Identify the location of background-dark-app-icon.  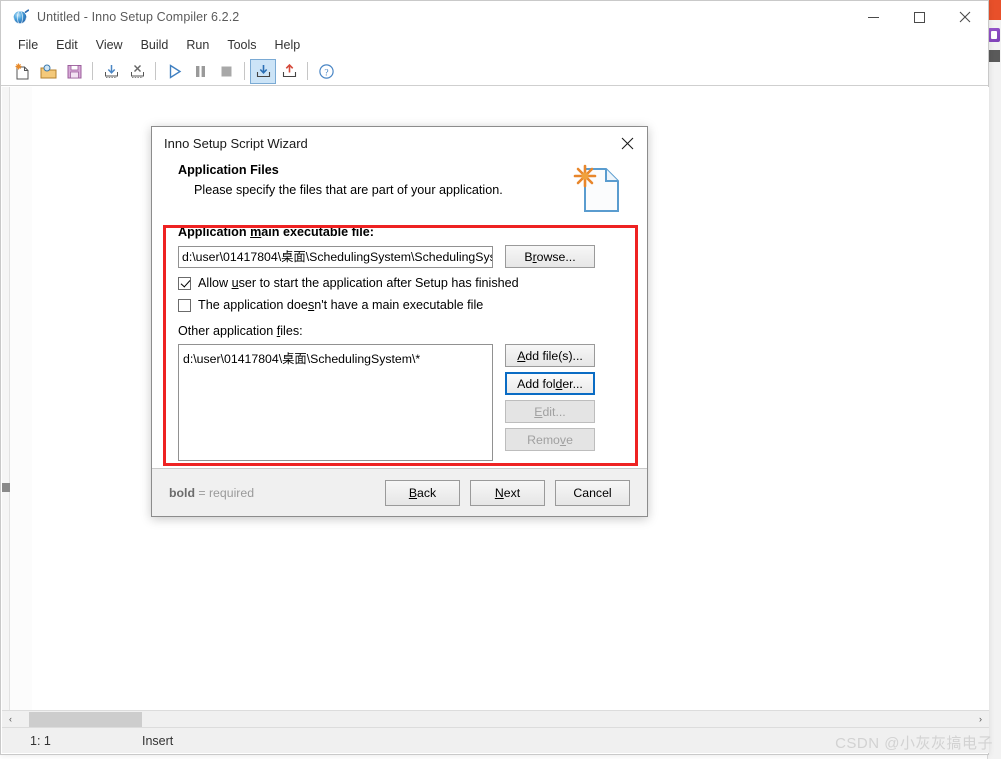
(994, 56).